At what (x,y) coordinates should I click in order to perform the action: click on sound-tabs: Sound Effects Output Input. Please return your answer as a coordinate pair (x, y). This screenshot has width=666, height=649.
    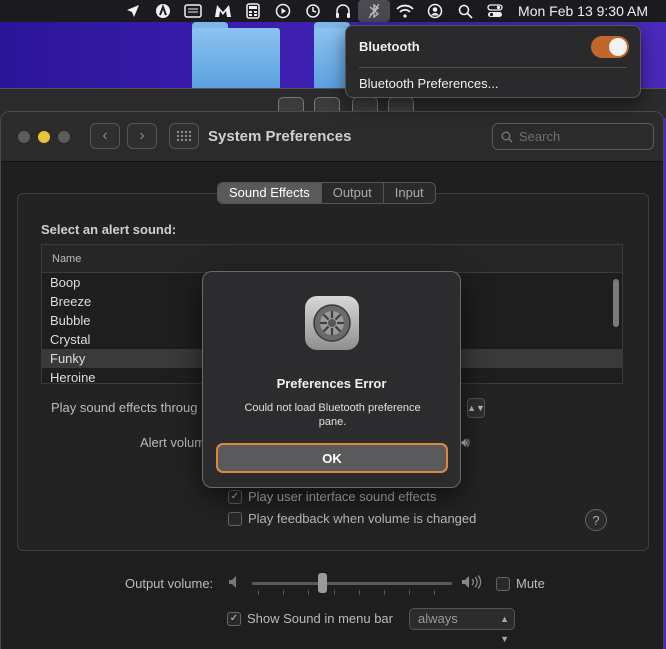
    Looking at the image, I should click on (326, 193).